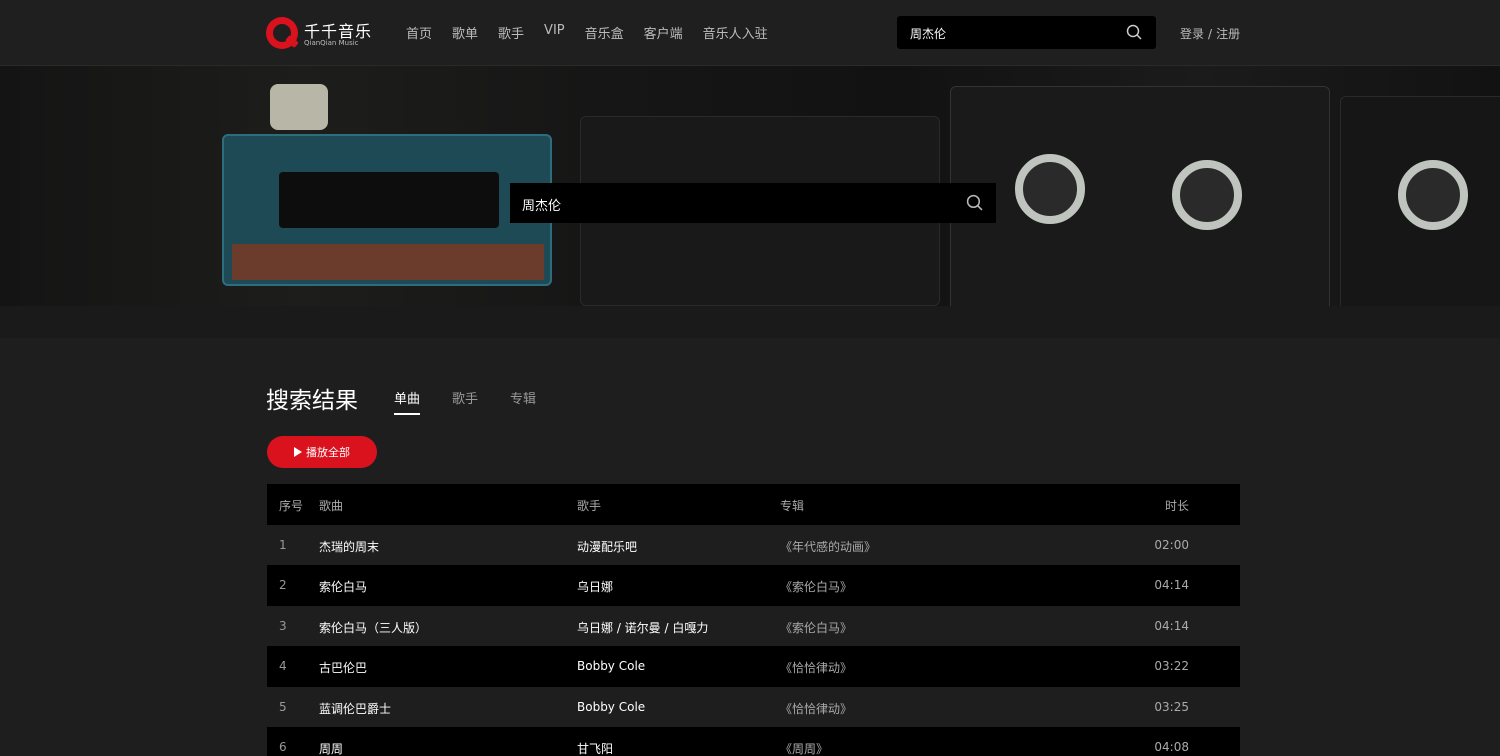  I want to click on tab-artists: 歌手, so click(465, 401).